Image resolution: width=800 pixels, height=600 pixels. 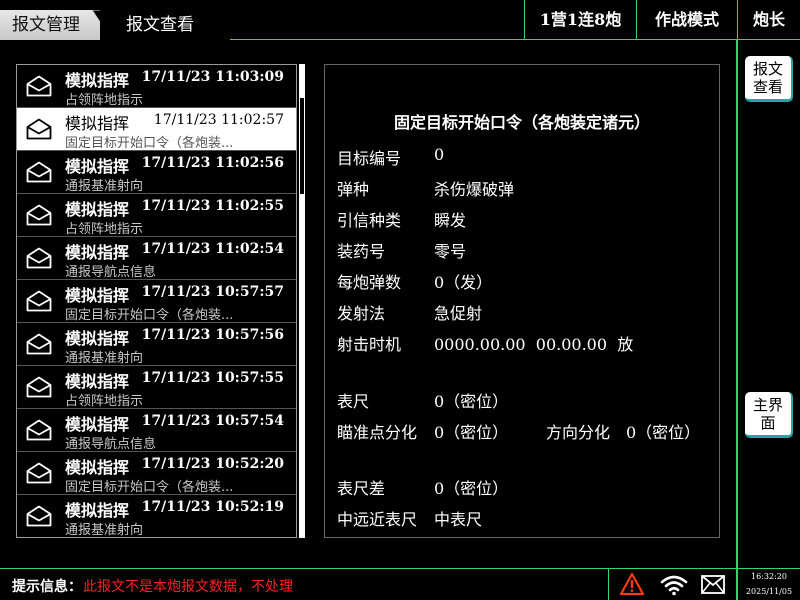 I want to click on message-time: 17/11/23 10:52:19, so click(x=212, y=507).